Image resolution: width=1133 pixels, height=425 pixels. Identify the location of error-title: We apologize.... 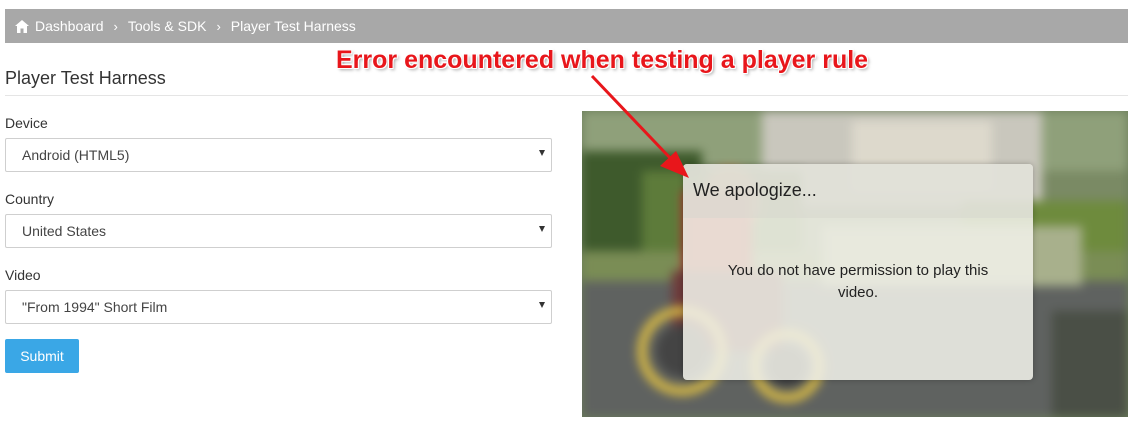
(858, 191).